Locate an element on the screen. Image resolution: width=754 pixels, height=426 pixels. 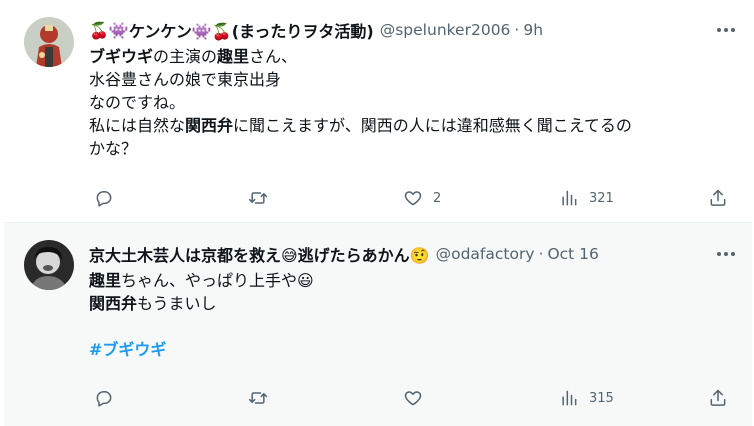
text-segment: ちゃん、やっぱり上手や😃 is located at coordinates (217, 280).